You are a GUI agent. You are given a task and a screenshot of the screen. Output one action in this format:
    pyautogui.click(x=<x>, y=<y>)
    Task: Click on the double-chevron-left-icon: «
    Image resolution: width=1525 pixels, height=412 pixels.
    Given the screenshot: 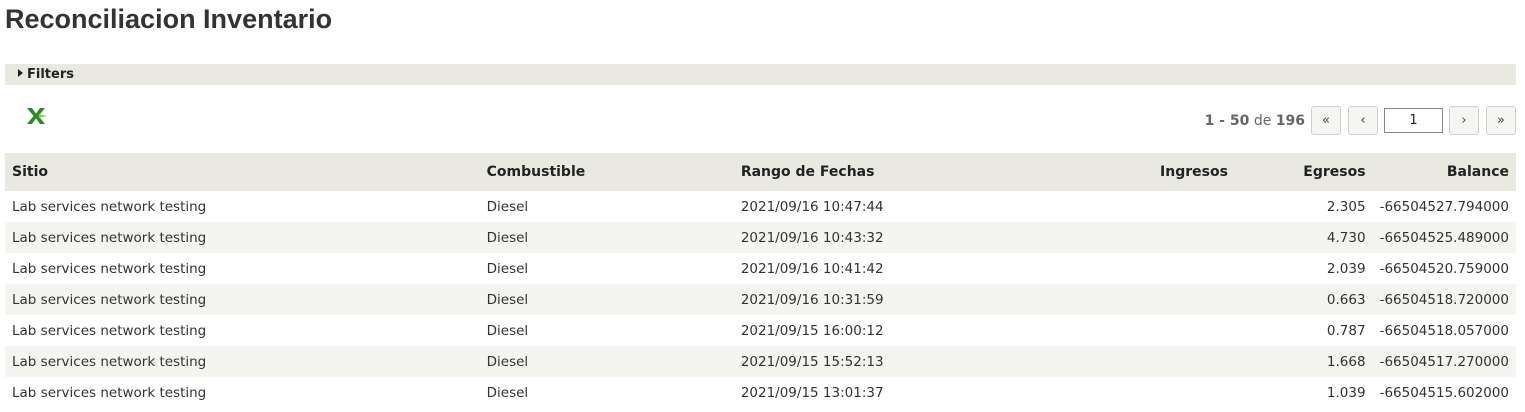 What is the action you would take?
    pyautogui.click(x=1326, y=120)
    